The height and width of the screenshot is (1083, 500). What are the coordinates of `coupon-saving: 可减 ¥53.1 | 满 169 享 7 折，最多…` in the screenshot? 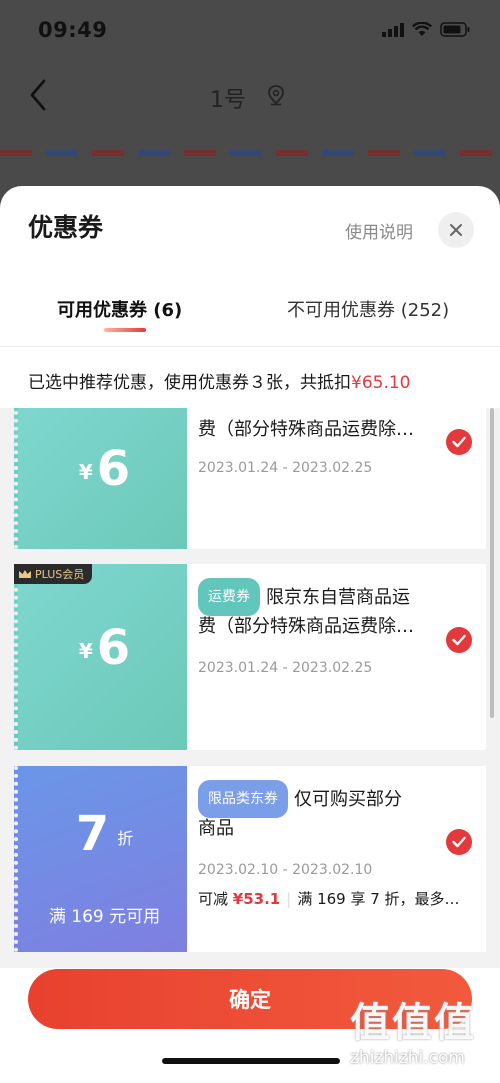 It's located at (329, 898).